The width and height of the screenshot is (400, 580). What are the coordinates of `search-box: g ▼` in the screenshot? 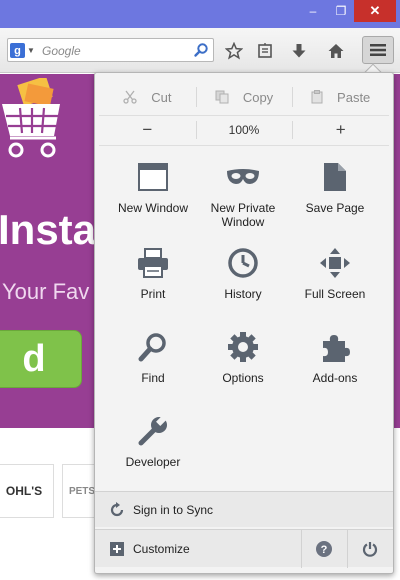 It's located at (110, 50).